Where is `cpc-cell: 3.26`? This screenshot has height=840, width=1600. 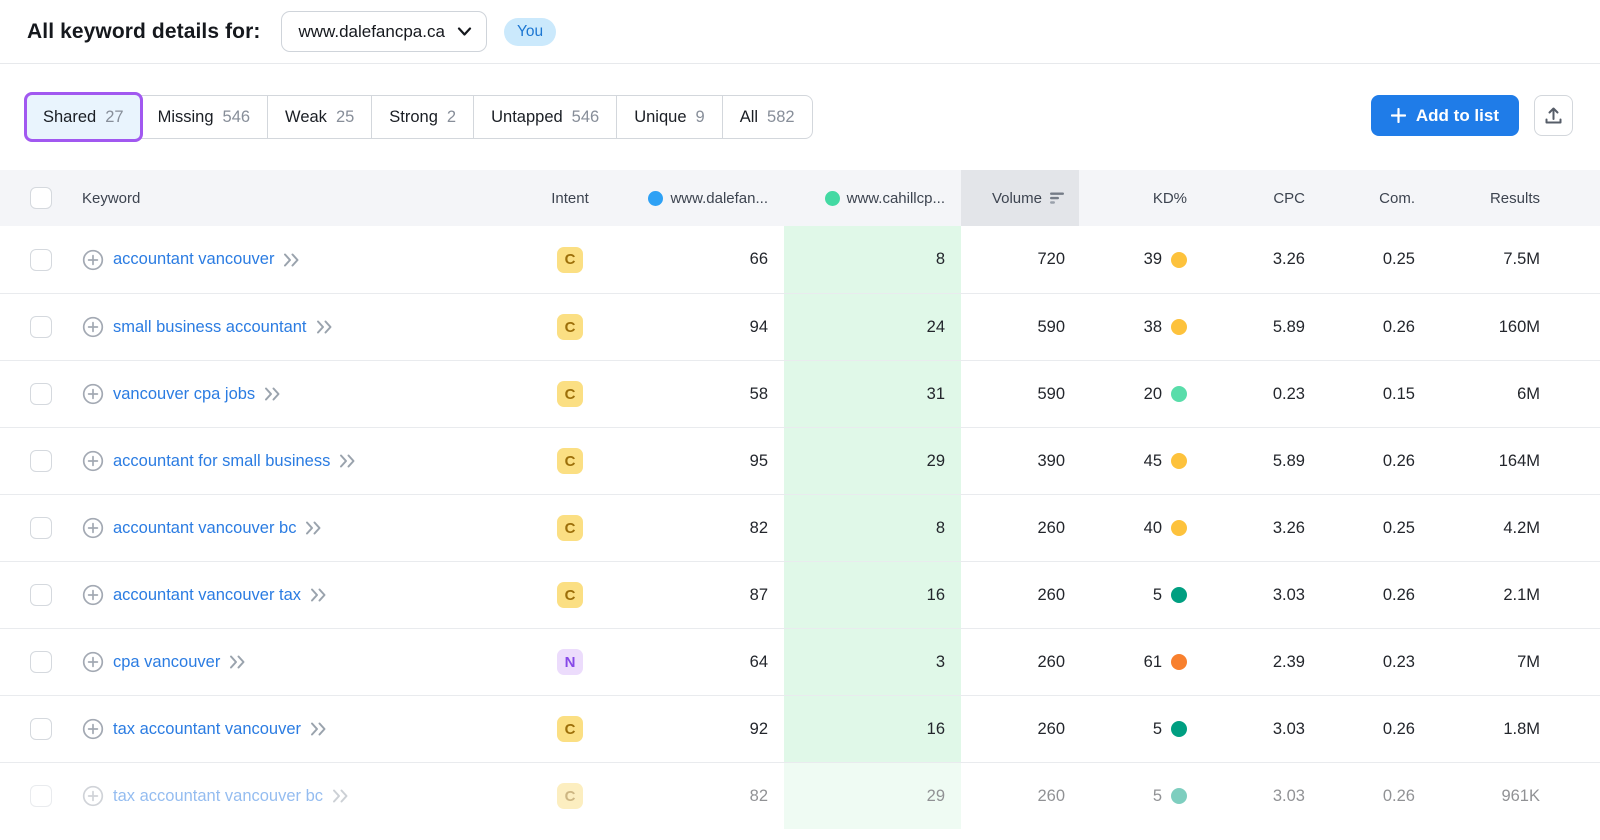 cpc-cell: 3.26 is located at coordinates (1288, 259).